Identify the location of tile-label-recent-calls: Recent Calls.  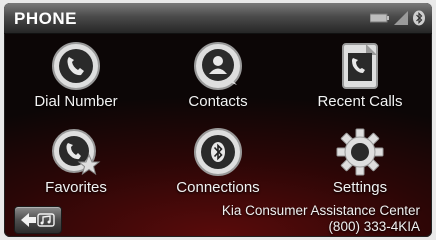
(360, 101).